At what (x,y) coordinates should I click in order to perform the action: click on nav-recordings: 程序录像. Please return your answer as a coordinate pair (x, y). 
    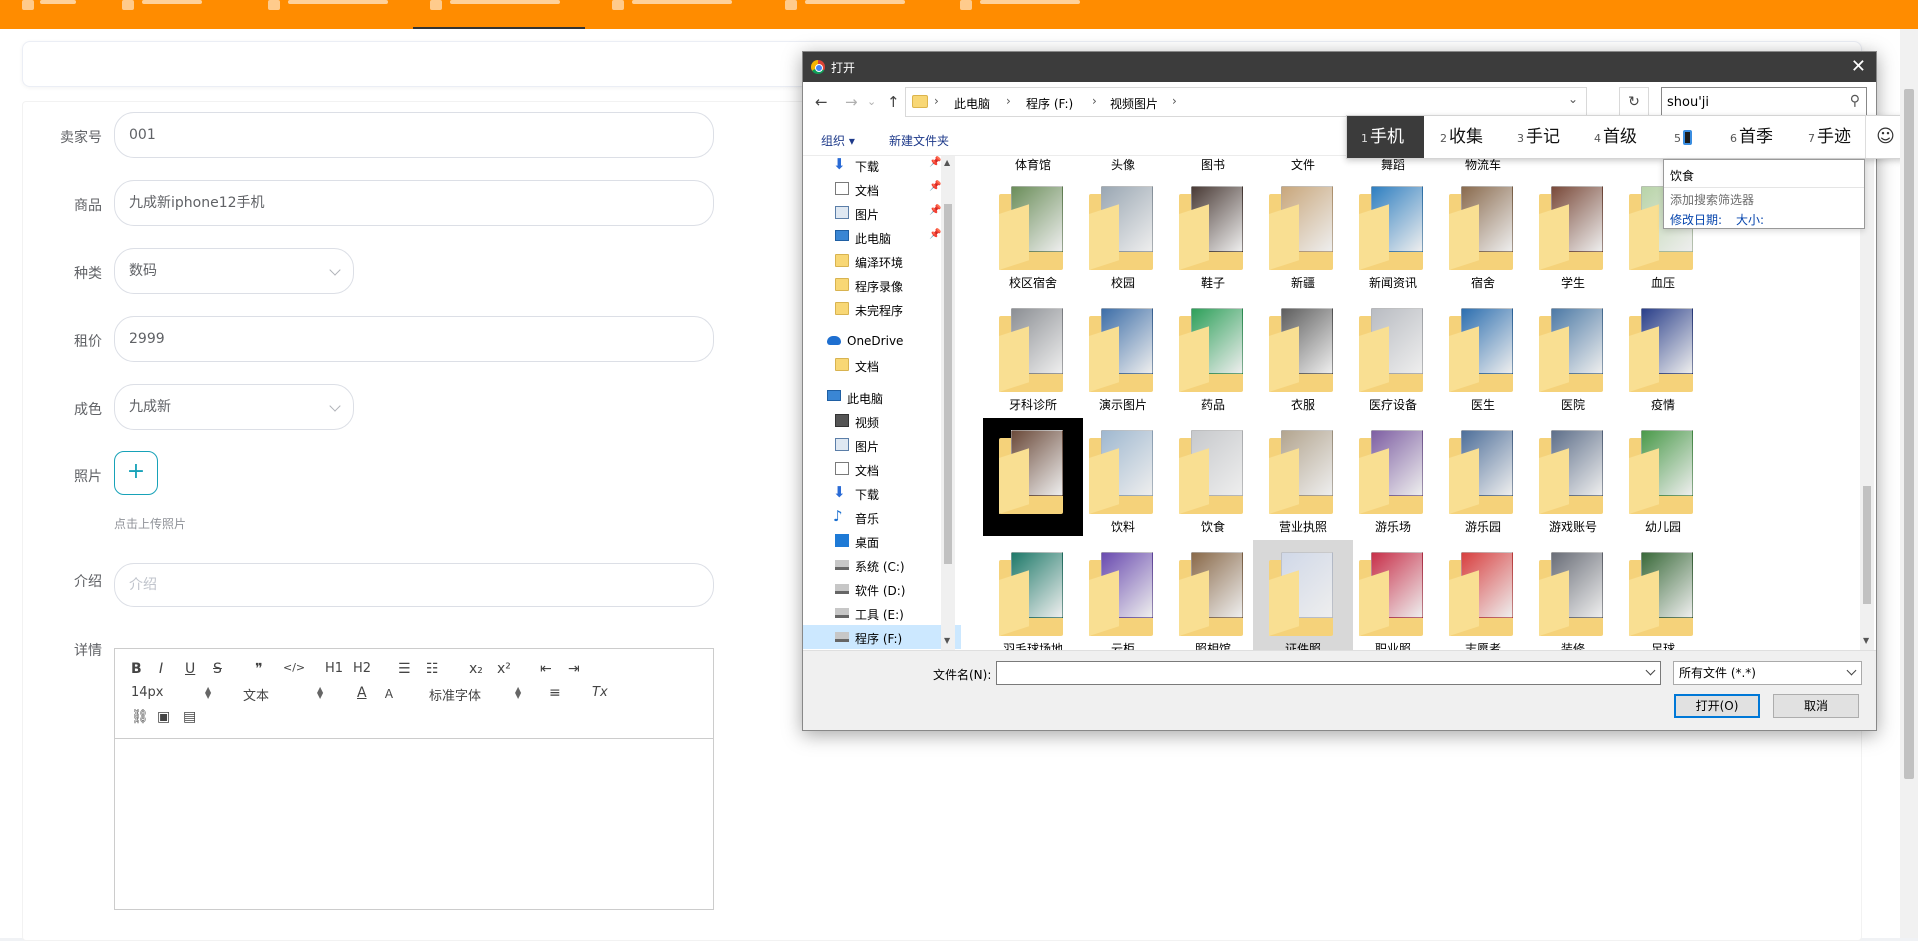
    Looking at the image, I should click on (882, 285).